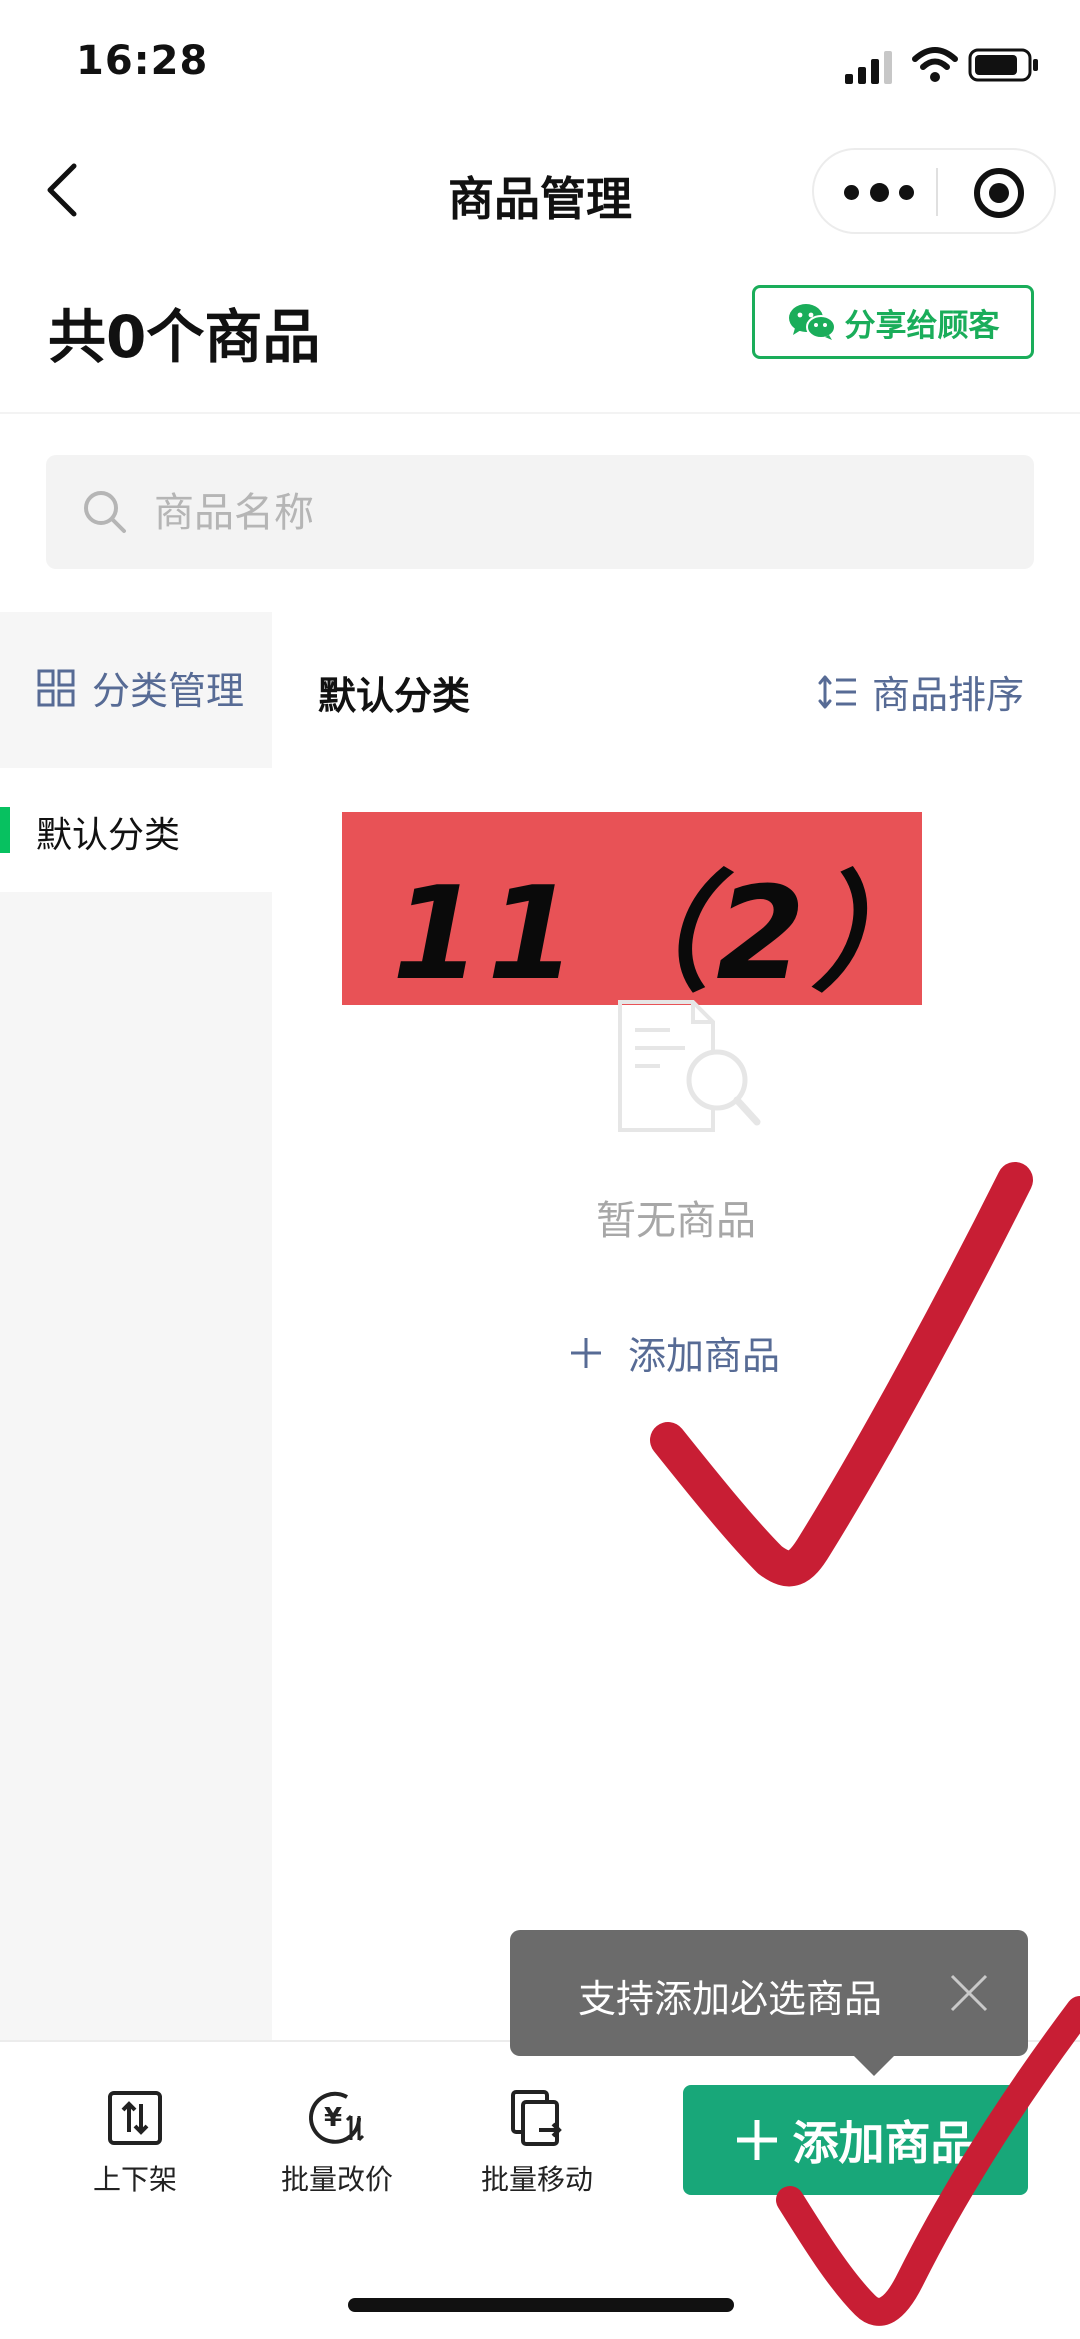  I want to click on empty-document-icon, so click(689, 1066).